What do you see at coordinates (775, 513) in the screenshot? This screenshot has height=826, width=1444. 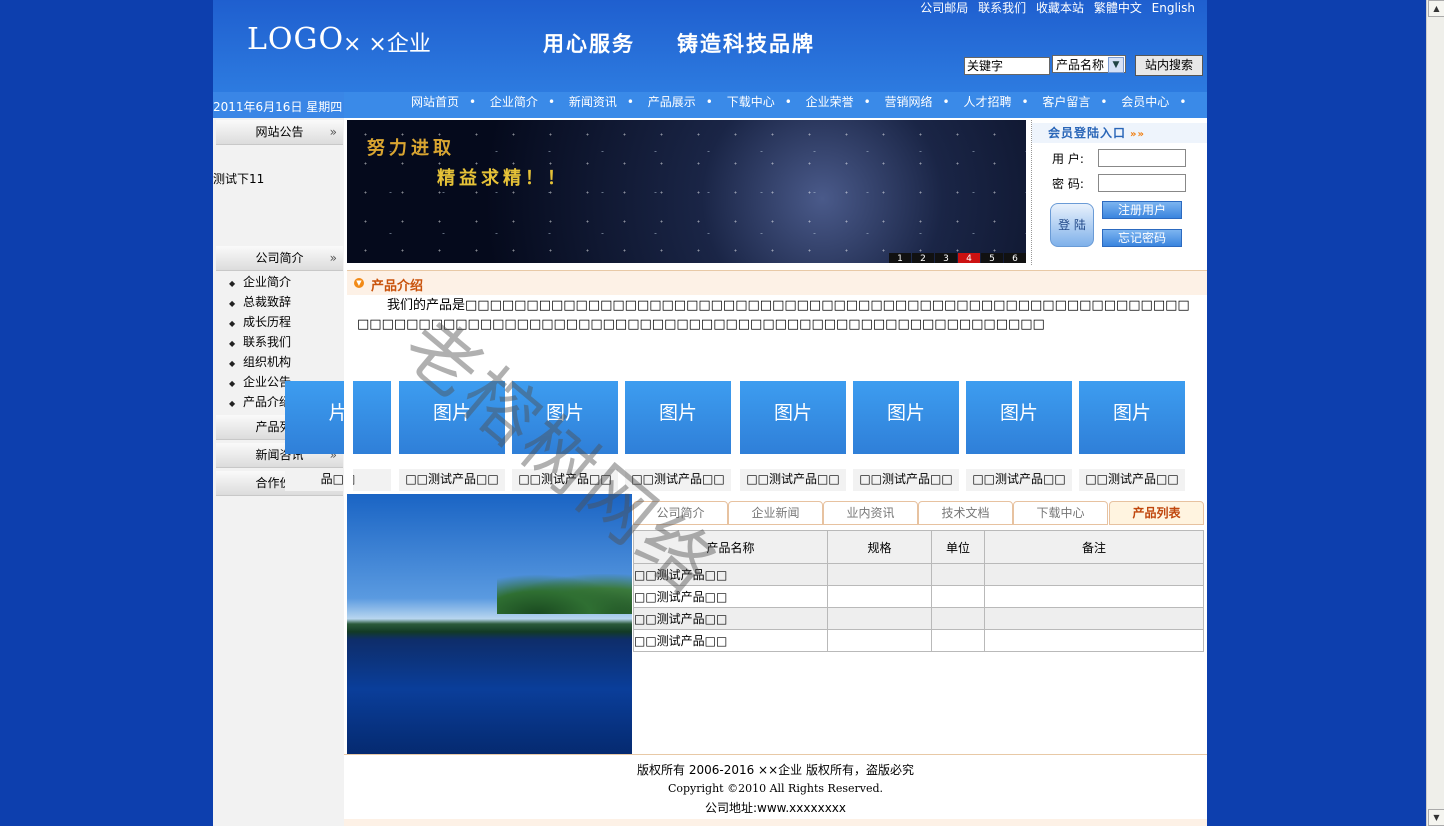 I see `tab-company-news: 企业新闻` at bounding box center [775, 513].